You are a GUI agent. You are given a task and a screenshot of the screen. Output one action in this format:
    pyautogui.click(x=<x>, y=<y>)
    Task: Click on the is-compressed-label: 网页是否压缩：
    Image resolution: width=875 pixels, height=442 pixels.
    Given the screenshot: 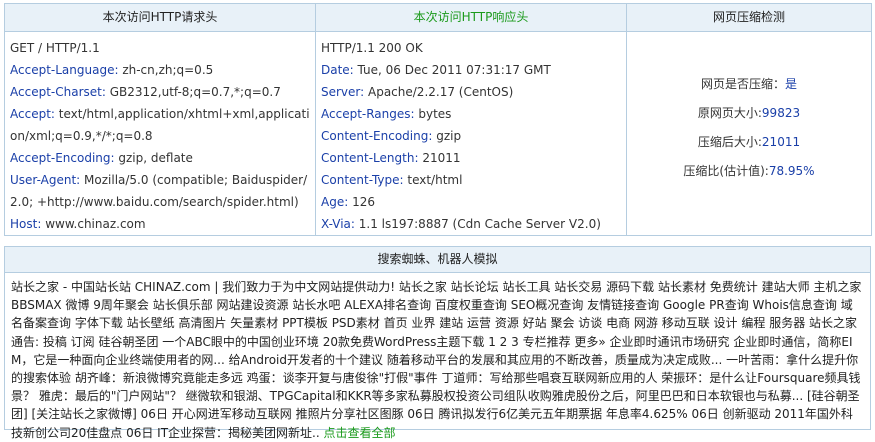 What is the action you would take?
    pyautogui.click(x=742, y=84)
    